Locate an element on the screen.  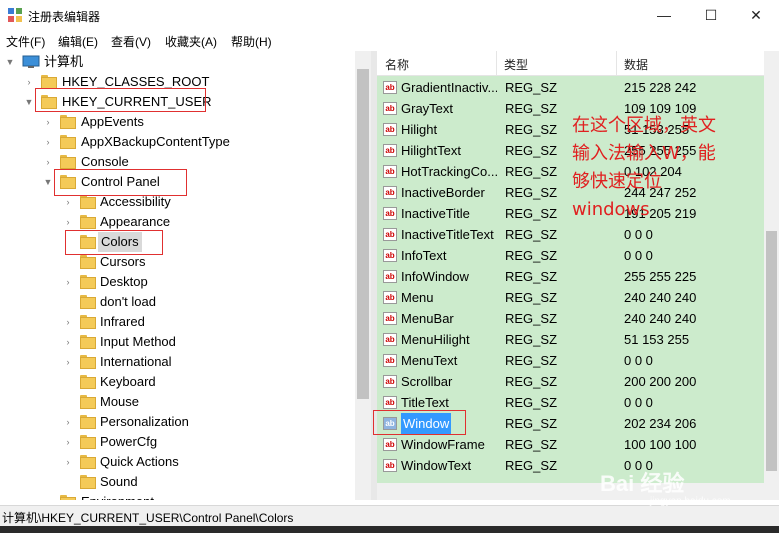
tree-item-powercfg: › PowerCfg is located at coordinates (177, 442).